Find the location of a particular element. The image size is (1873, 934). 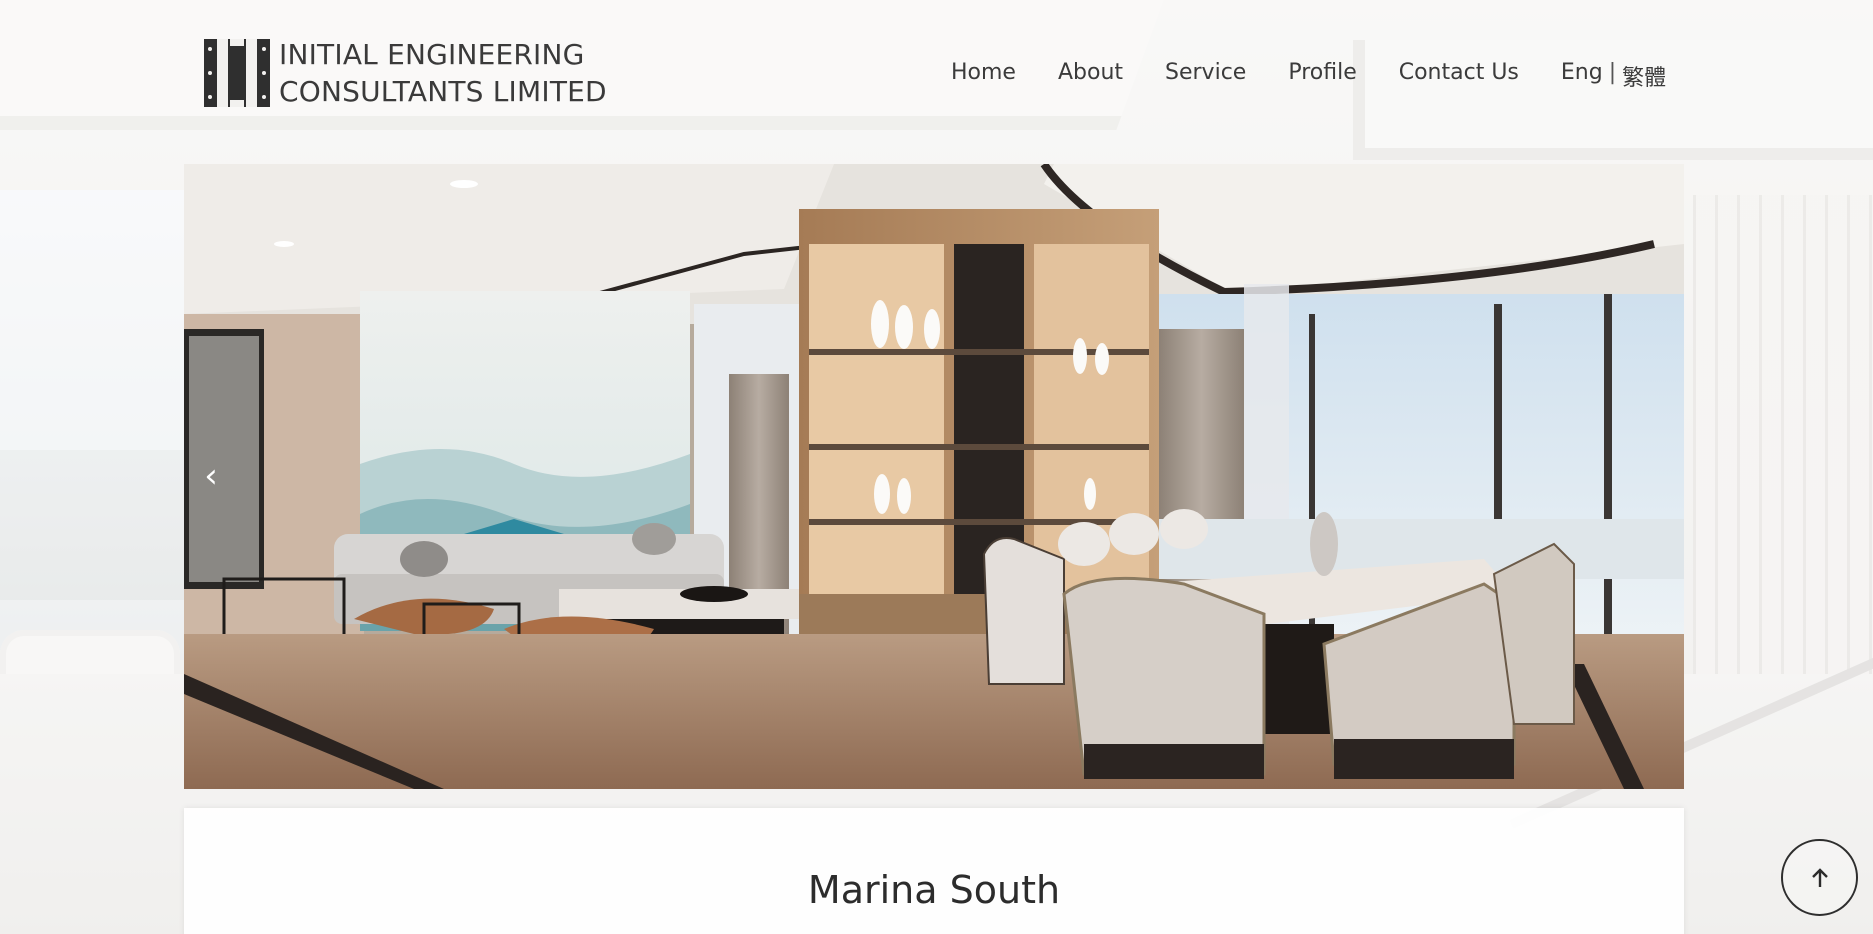

nav-service: Service is located at coordinates (1205, 76).